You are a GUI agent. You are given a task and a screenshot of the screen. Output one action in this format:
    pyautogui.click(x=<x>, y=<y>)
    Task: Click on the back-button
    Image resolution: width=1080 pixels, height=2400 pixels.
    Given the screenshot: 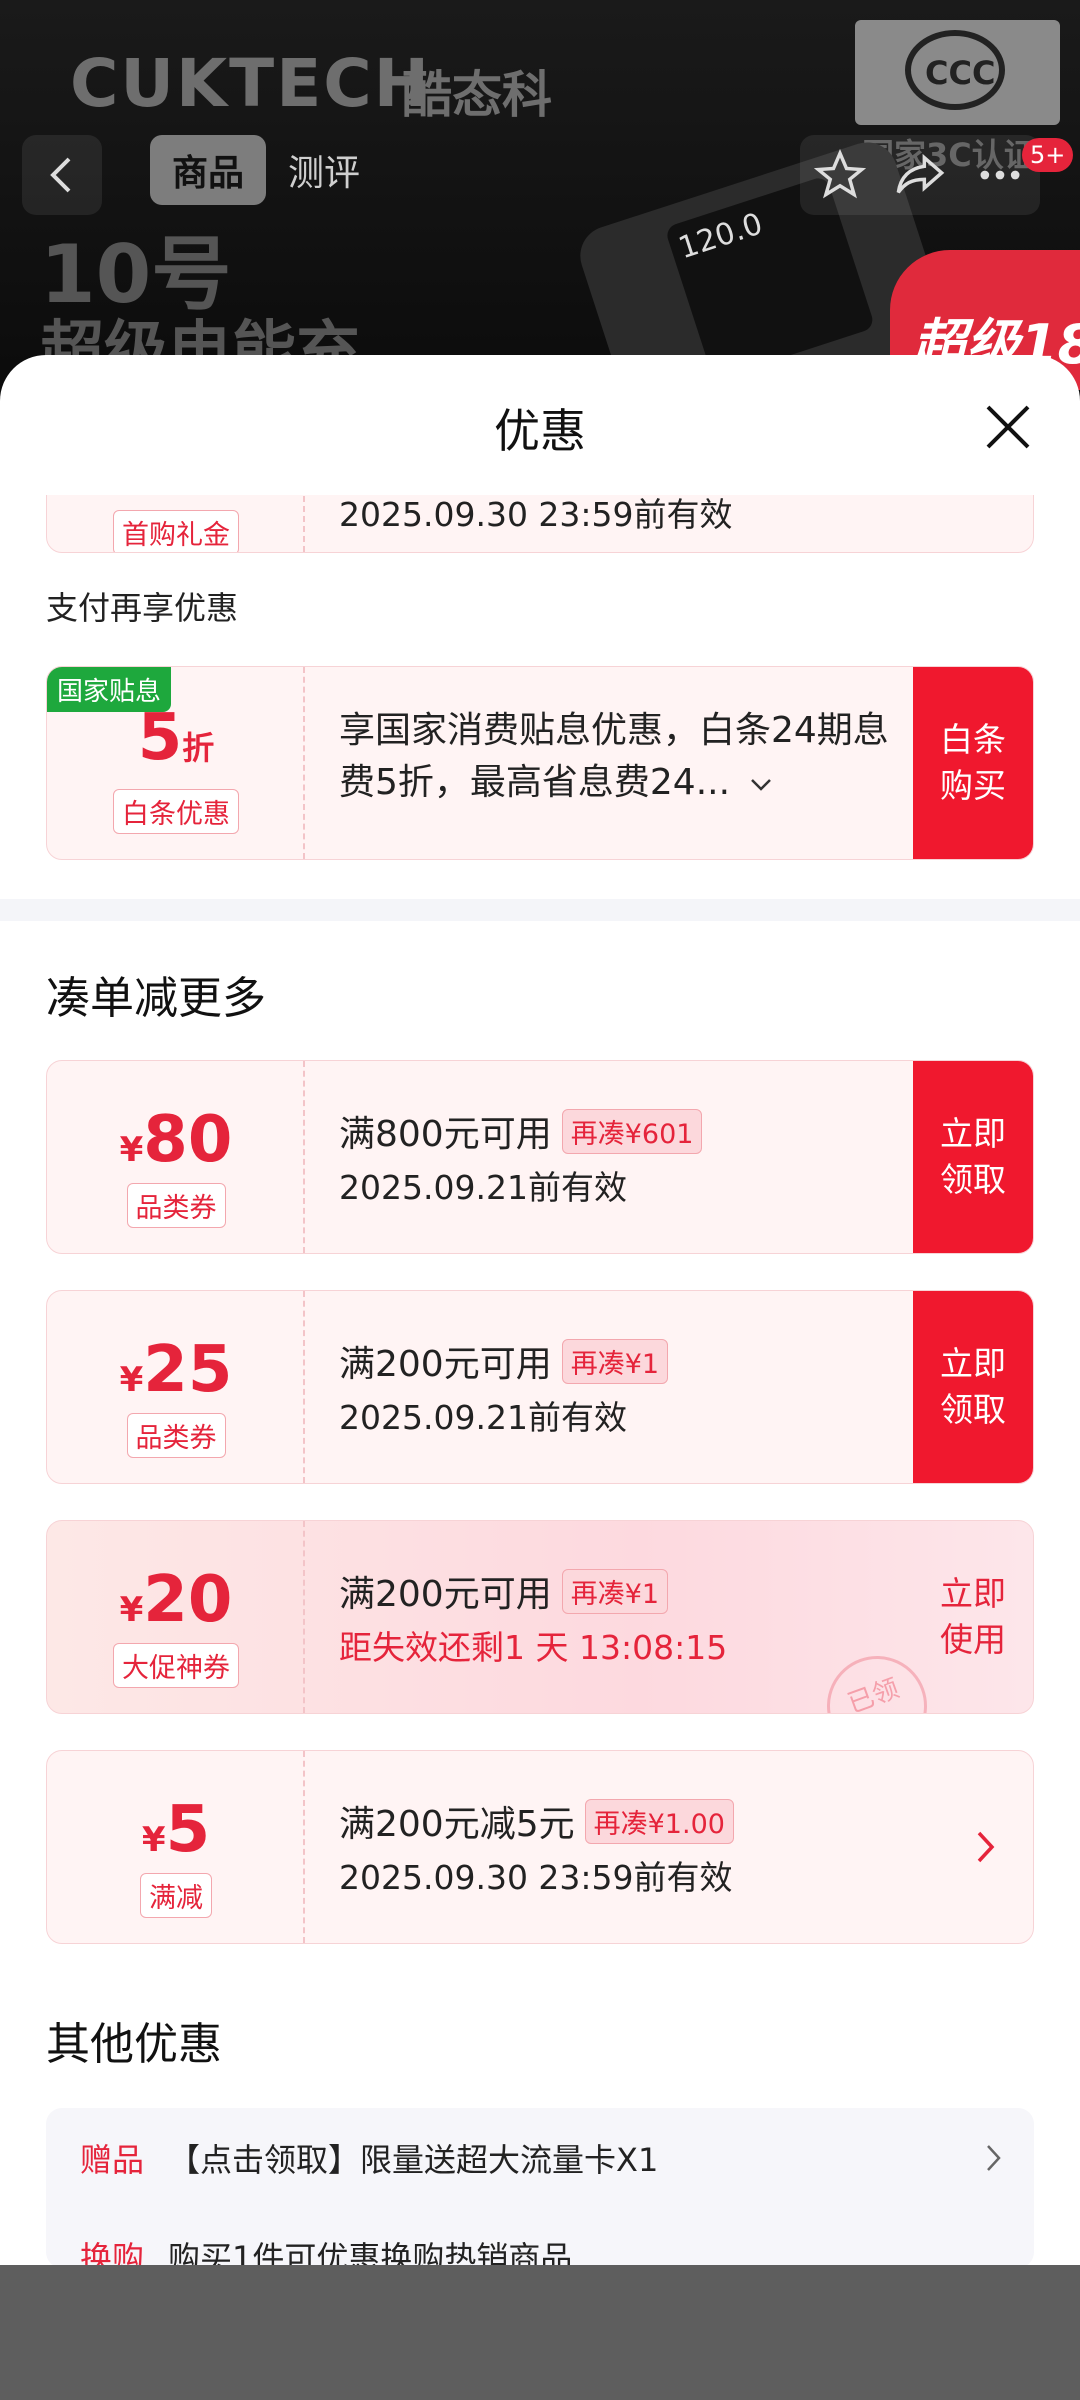 What is the action you would take?
    pyautogui.click(x=62, y=175)
    